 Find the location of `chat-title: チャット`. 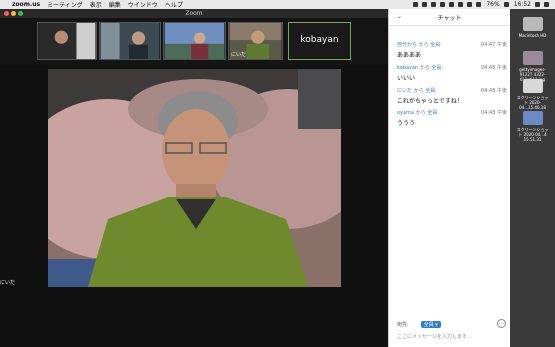

chat-title: チャット is located at coordinates (449, 18).